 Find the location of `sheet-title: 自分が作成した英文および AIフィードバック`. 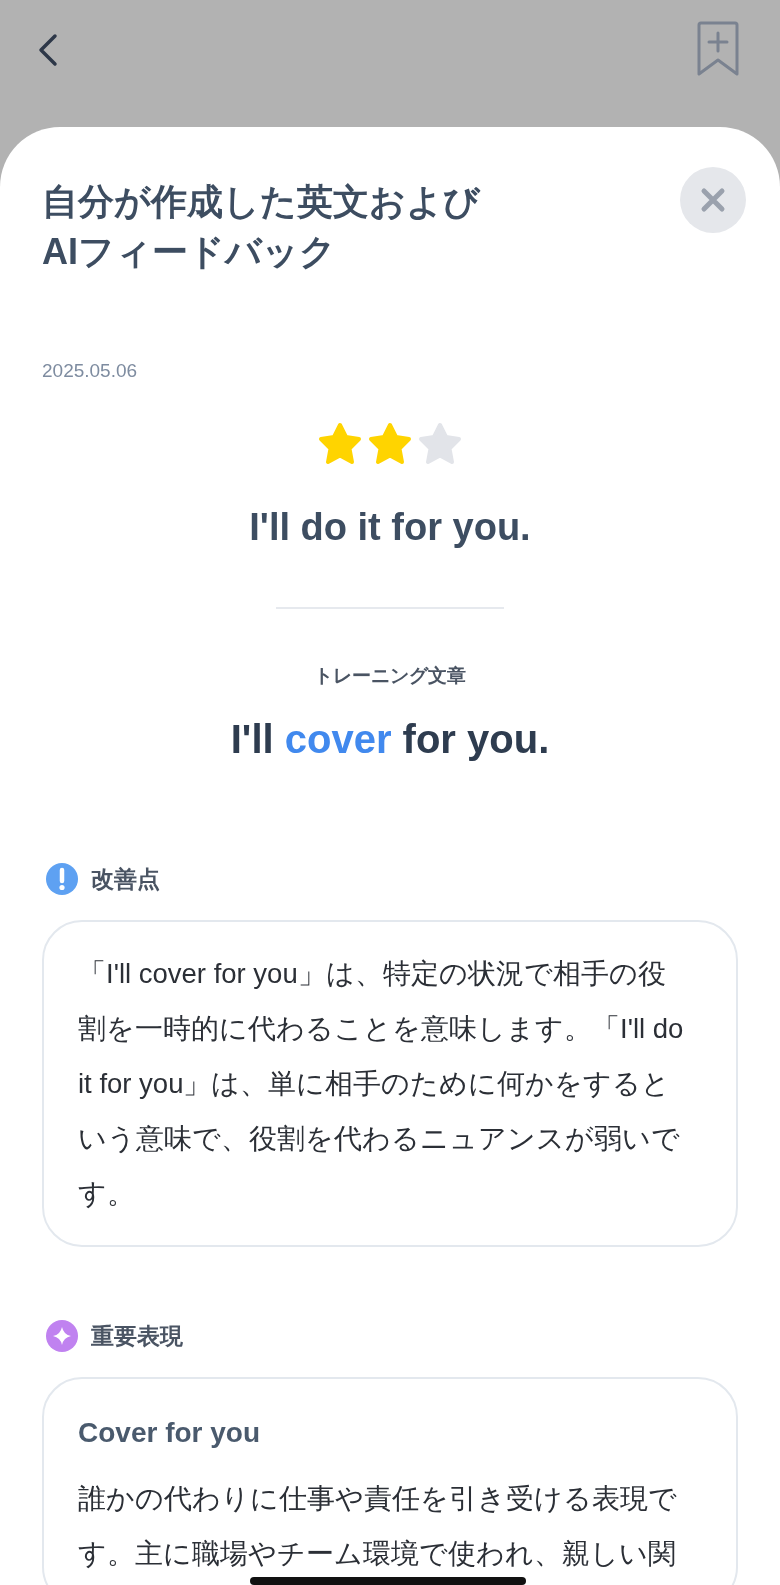

sheet-title: 自分が作成した英文および AIフィードバック is located at coordinates (261, 227).